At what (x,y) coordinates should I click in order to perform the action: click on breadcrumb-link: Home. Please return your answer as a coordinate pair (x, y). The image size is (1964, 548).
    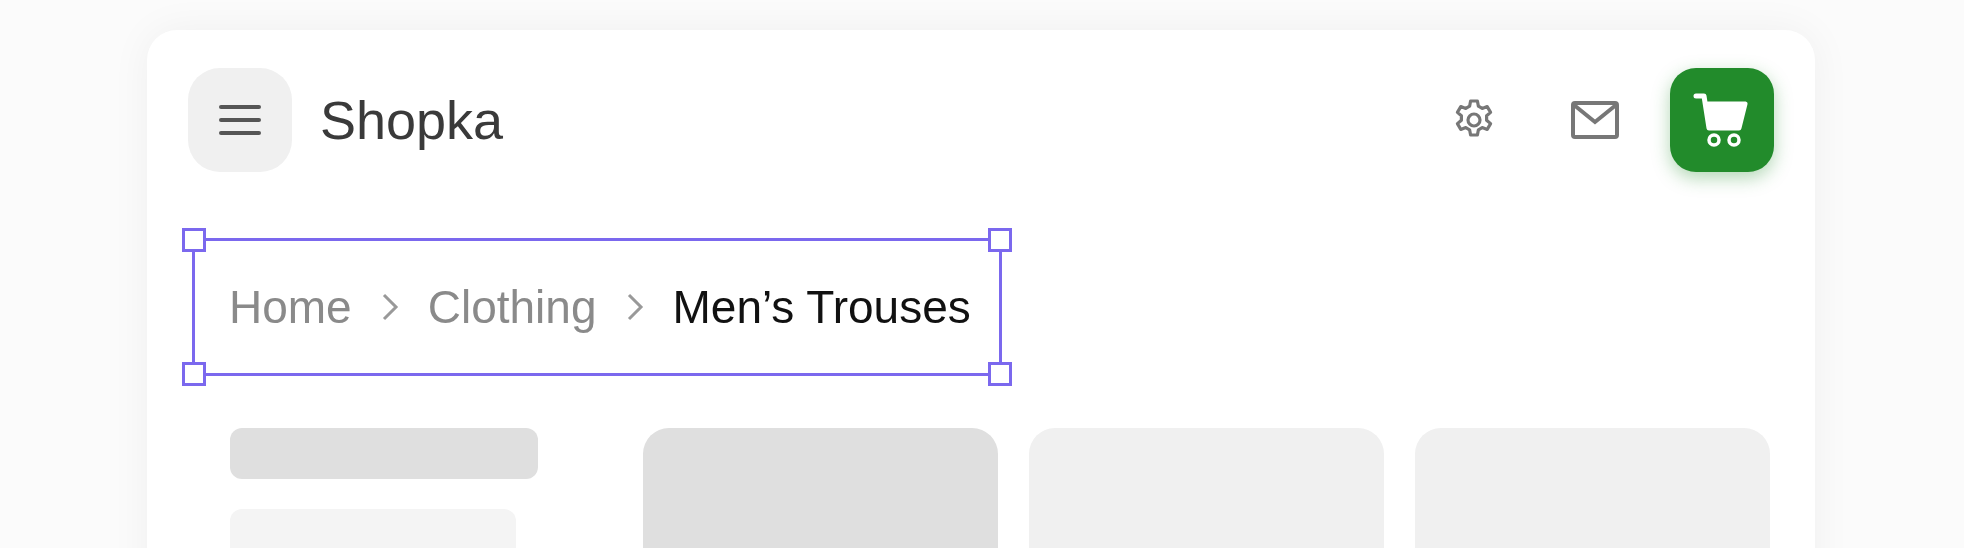
    Looking at the image, I should click on (290, 307).